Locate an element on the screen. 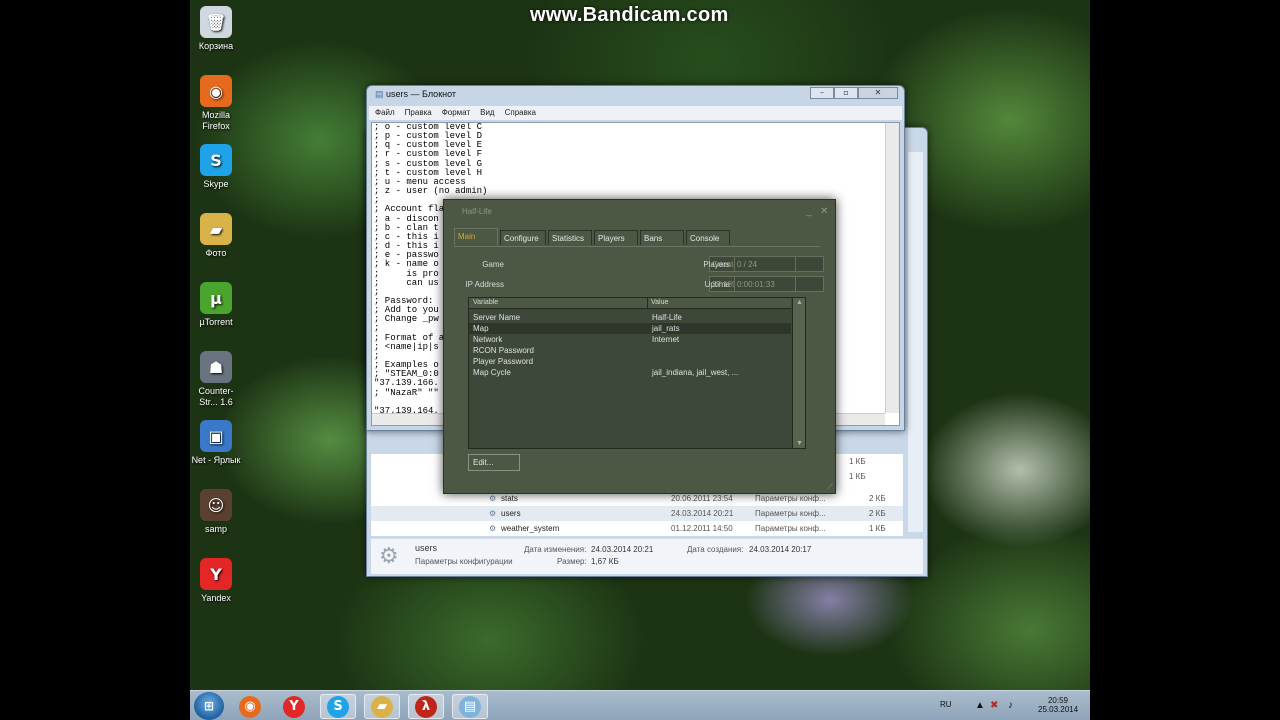 The width and height of the screenshot is (1280, 720). desktop-shortcut: ☺ samp is located at coordinates (216, 512).